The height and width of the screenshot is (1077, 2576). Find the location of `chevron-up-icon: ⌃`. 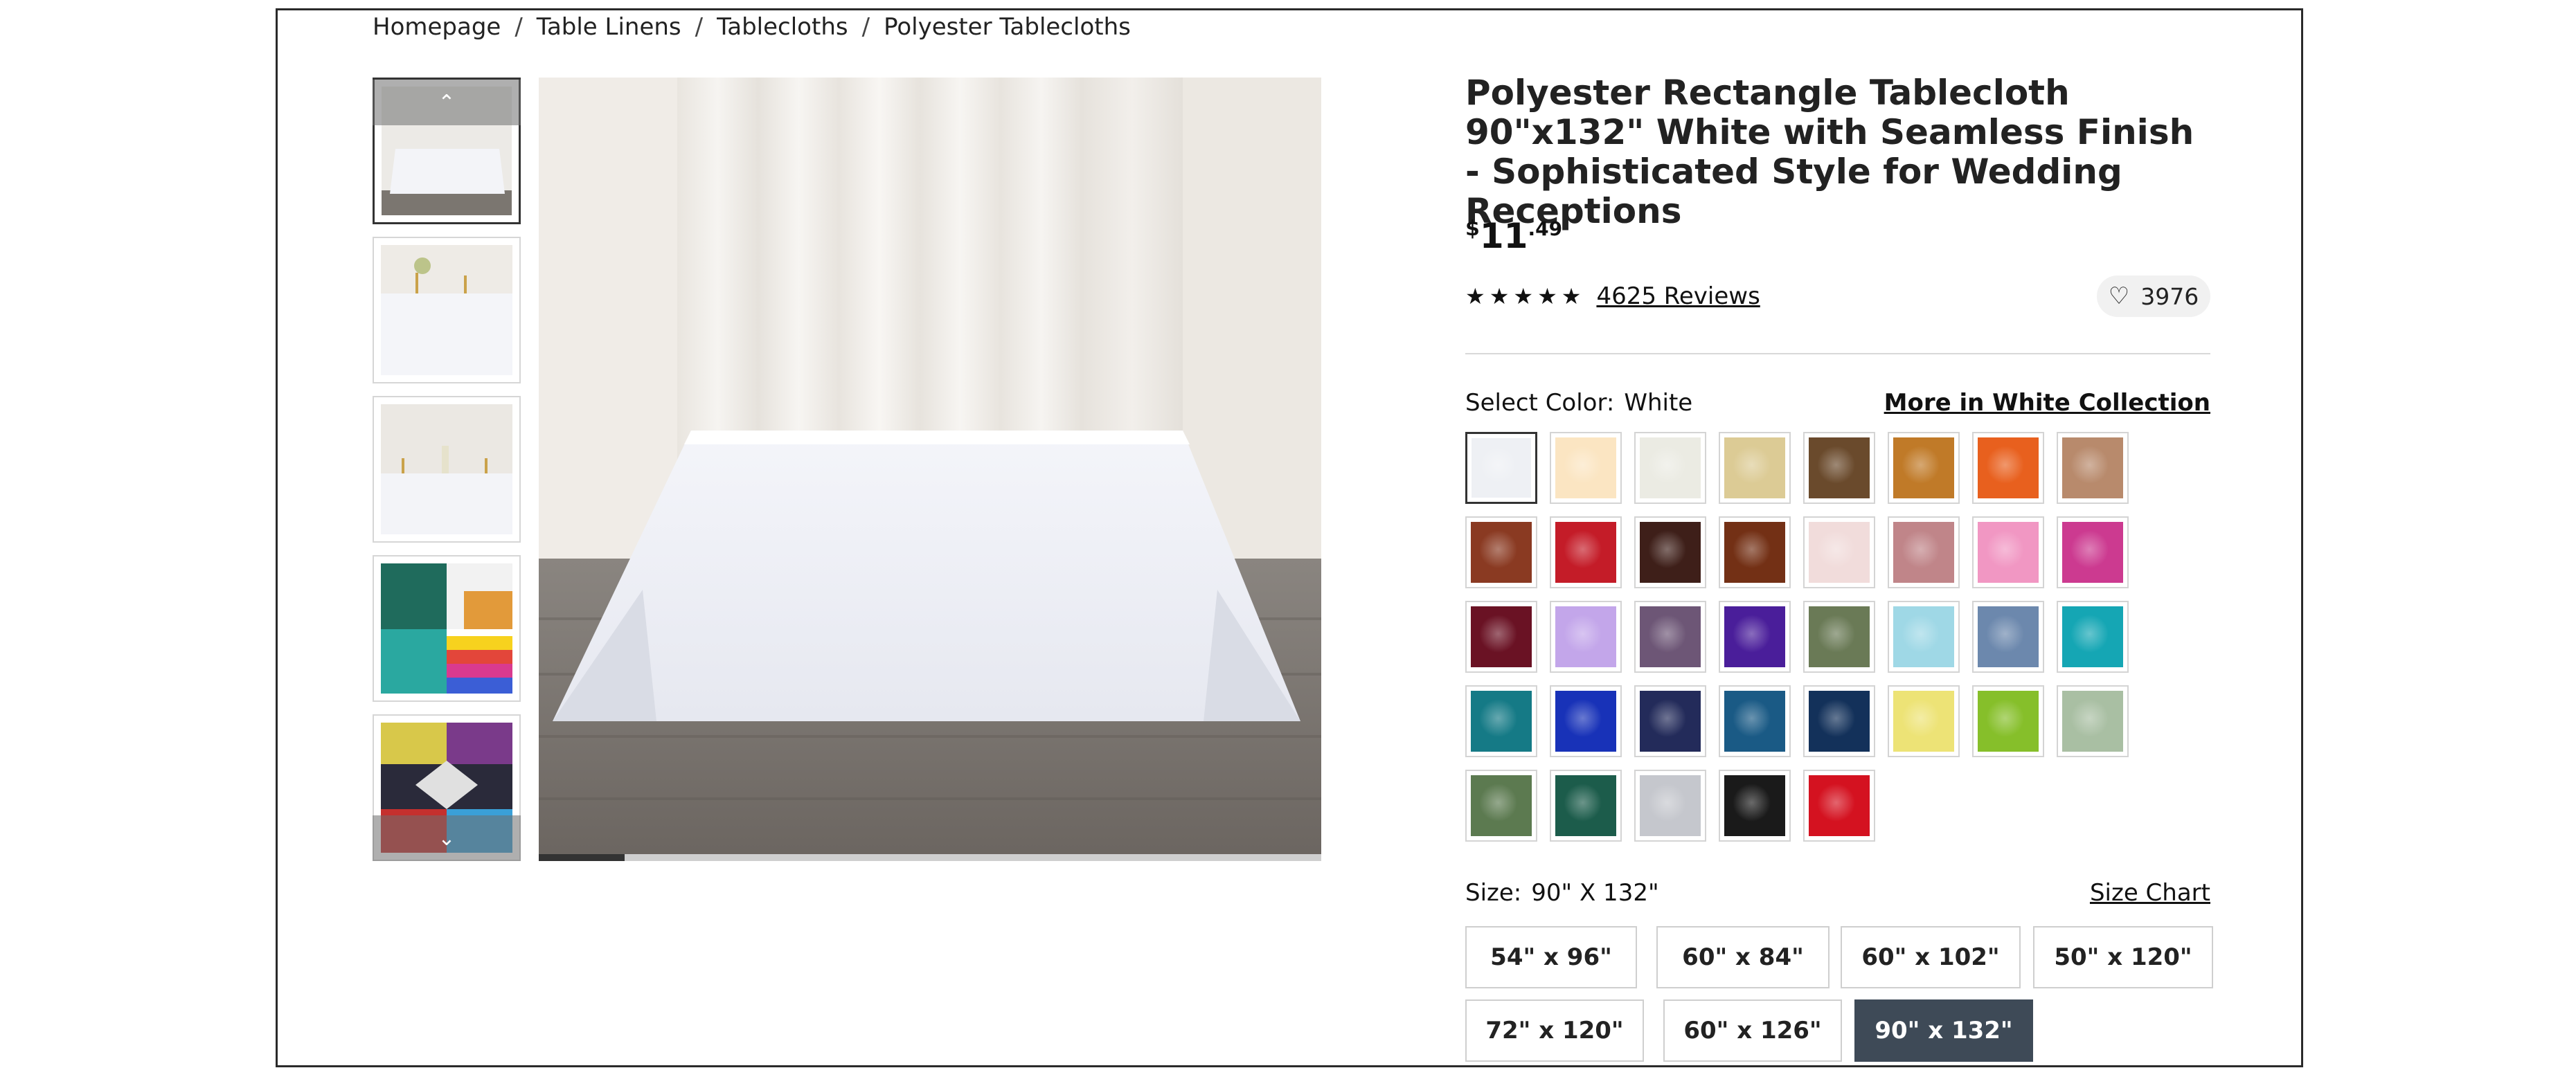

chevron-up-icon: ⌃ is located at coordinates (447, 103).